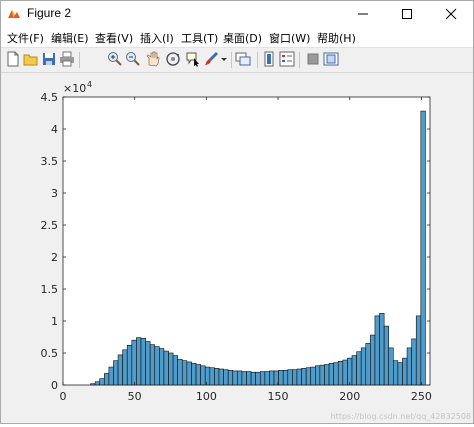 Image resolution: width=474 pixels, height=427 pixels. Describe the element at coordinates (49, 13) in the screenshot. I see `window-title: Figure 2` at that location.